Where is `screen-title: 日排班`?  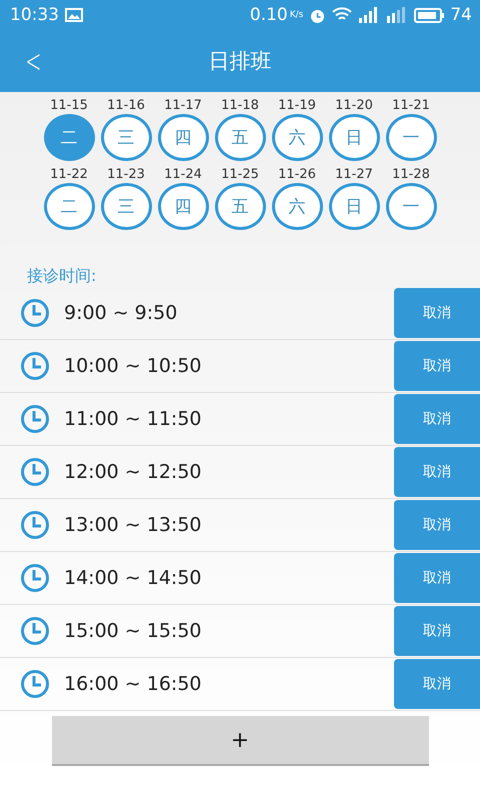
screen-title: 日排班 is located at coordinates (240, 61).